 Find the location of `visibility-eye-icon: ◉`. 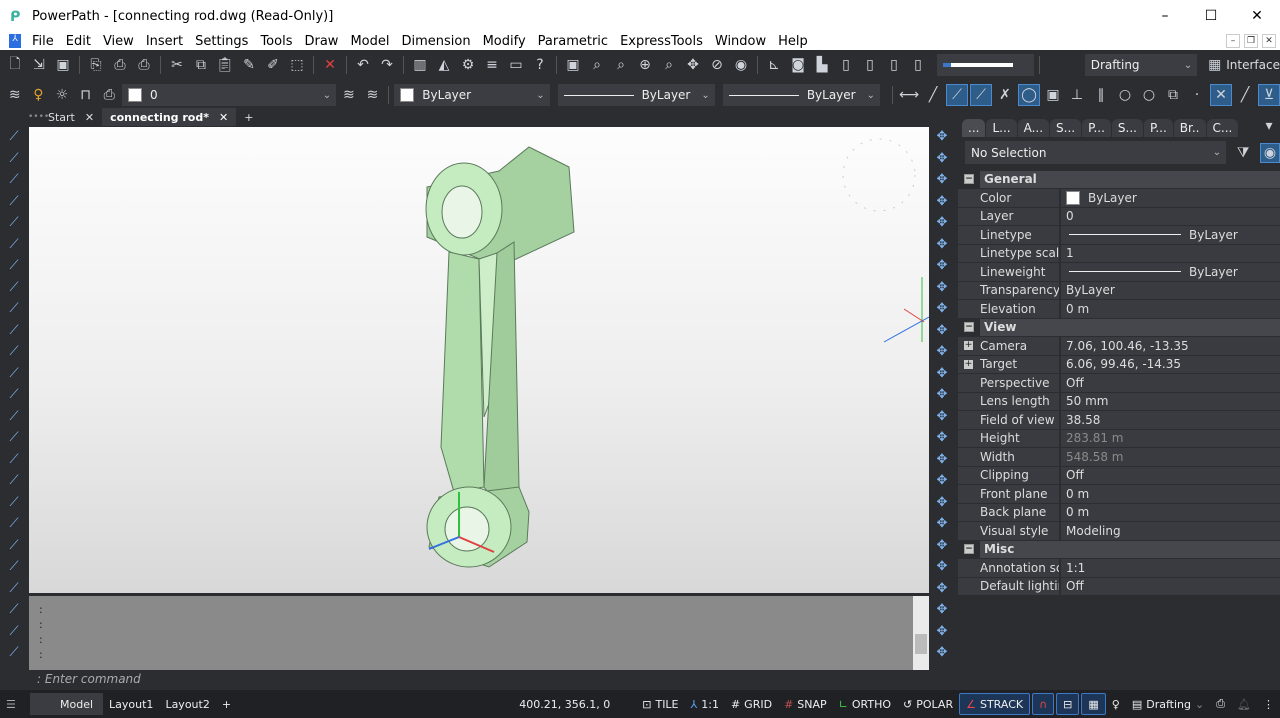

visibility-eye-icon: ◉ is located at coordinates (1270, 152).